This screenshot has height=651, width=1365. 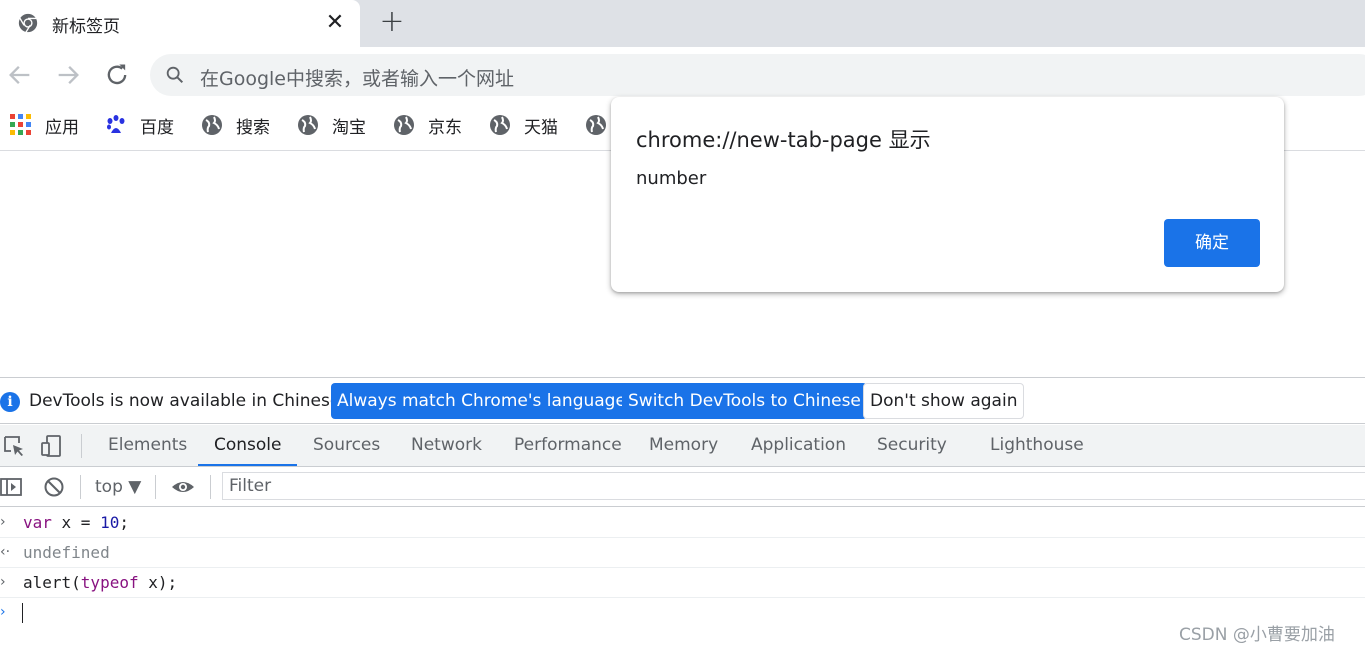 What do you see at coordinates (183, 487) in the screenshot?
I see `eye-icon` at bounding box center [183, 487].